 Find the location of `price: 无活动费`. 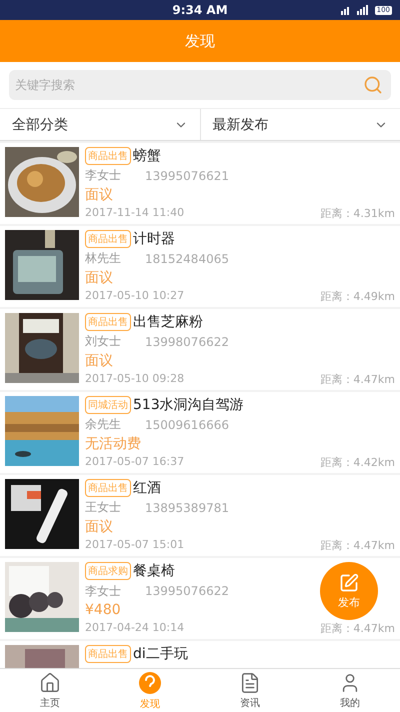

price: 无活动费 is located at coordinates (113, 444).